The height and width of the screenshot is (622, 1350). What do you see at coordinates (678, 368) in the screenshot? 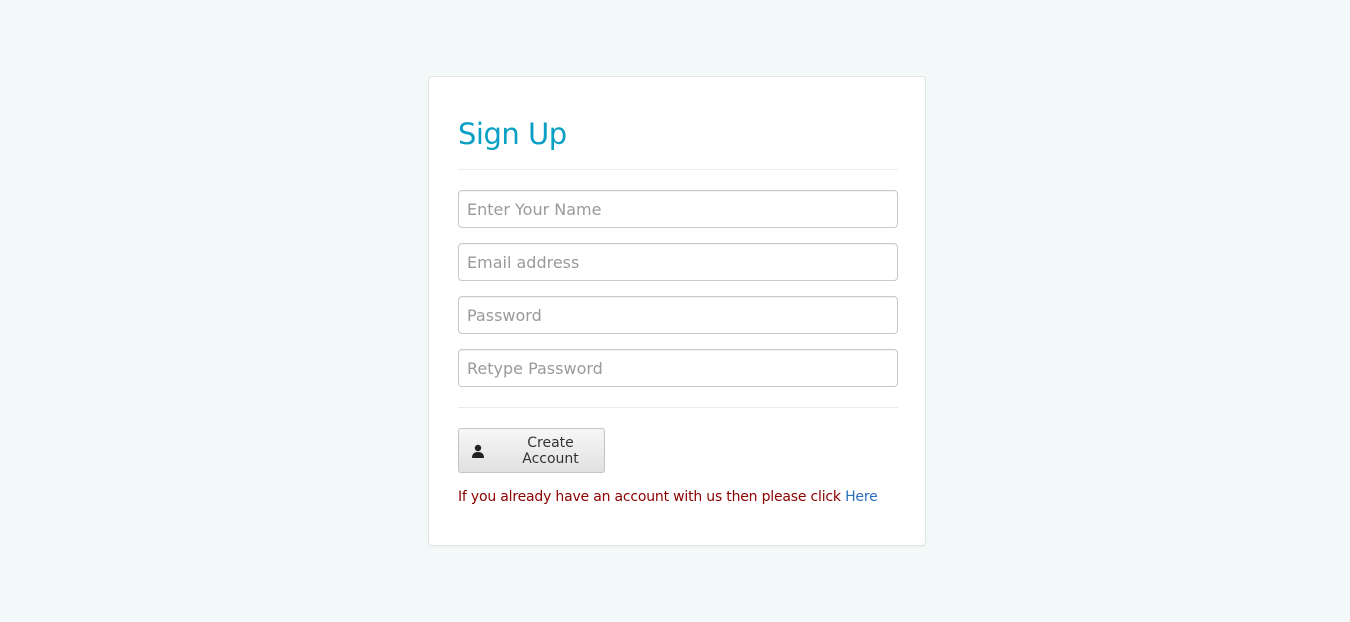
I see `retype-password-field` at bounding box center [678, 368].